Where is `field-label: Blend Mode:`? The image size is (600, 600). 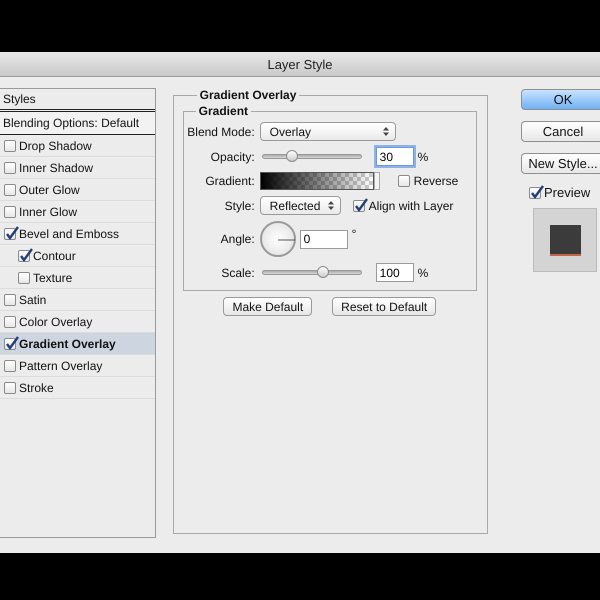 field-label: Blend Mode: is located at coordinates (221, 131).